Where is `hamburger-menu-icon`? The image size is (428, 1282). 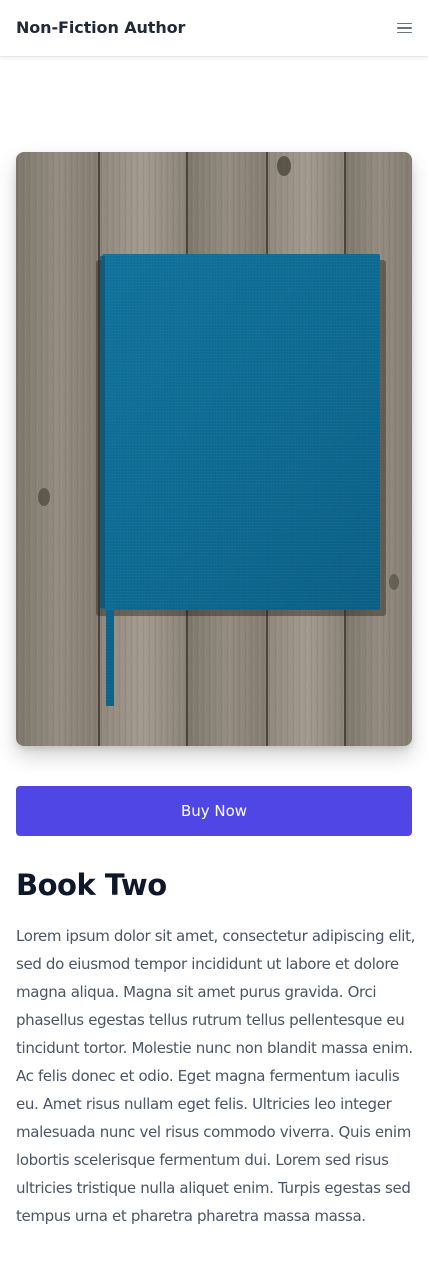 hamburger-menu-icon is located at coordinates (404, 28).